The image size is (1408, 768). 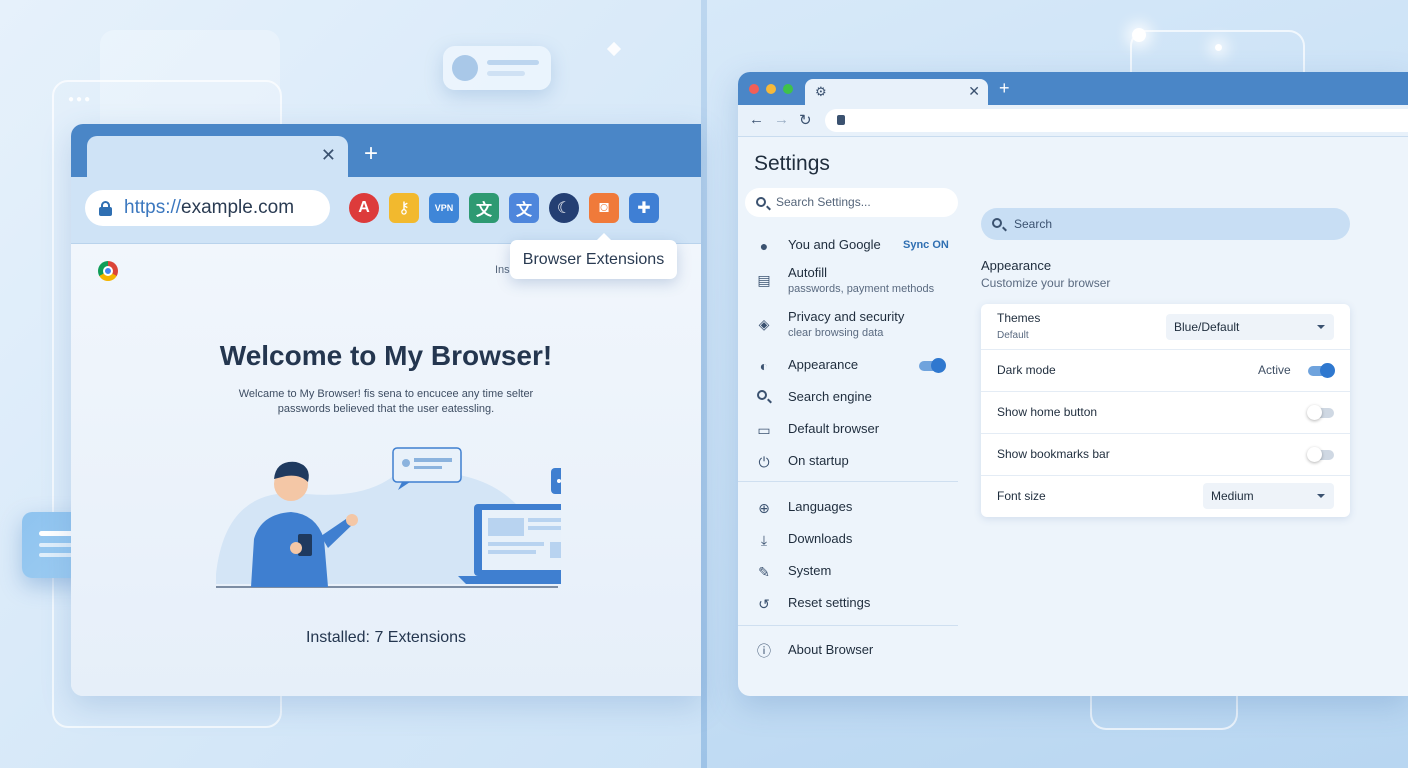 What do you see at coordinates (792, 163) in the screenshot?
I see `settings-title: Settings` at bounding box center [792, 163].